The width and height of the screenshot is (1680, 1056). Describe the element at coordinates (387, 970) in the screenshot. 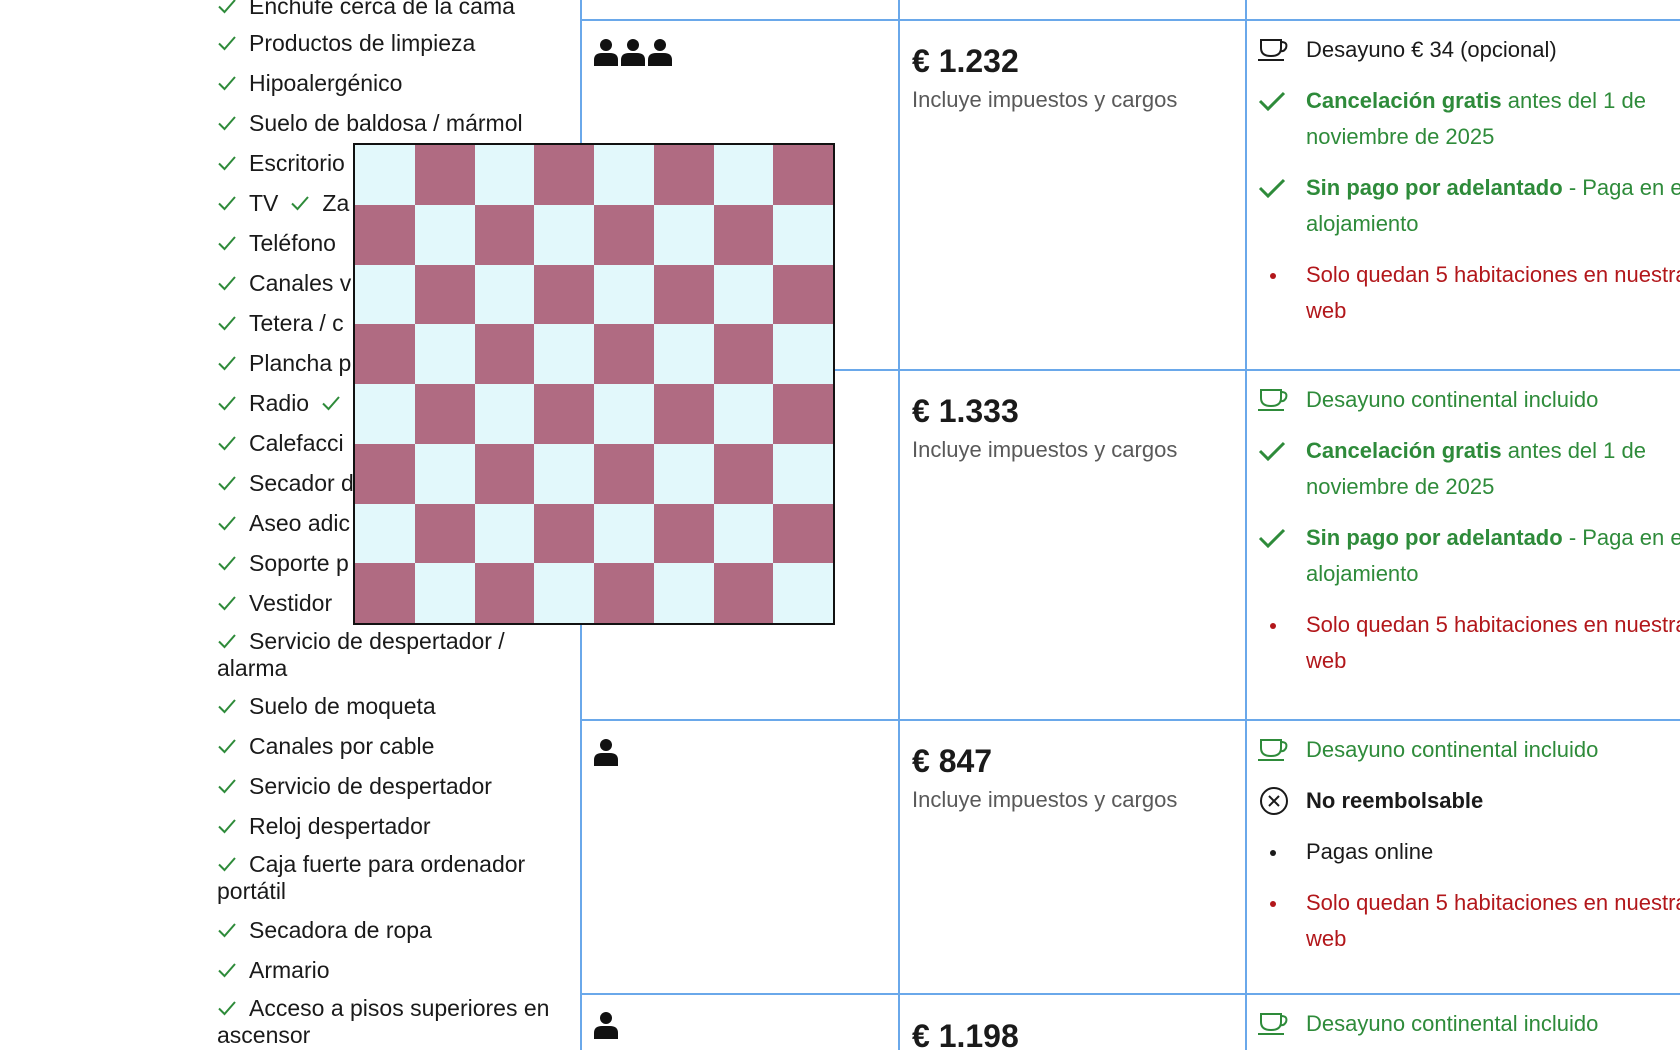

I see `amenity-item: Armario` at that location.